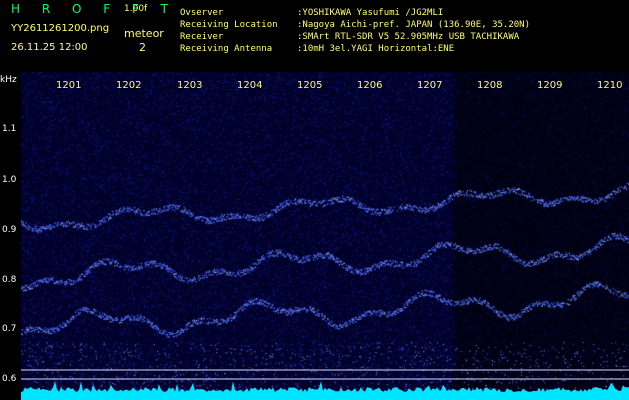  Describe the element at coordinates (610, 85) in the screenshot. I see `x-tick-label: 1210` at that location.